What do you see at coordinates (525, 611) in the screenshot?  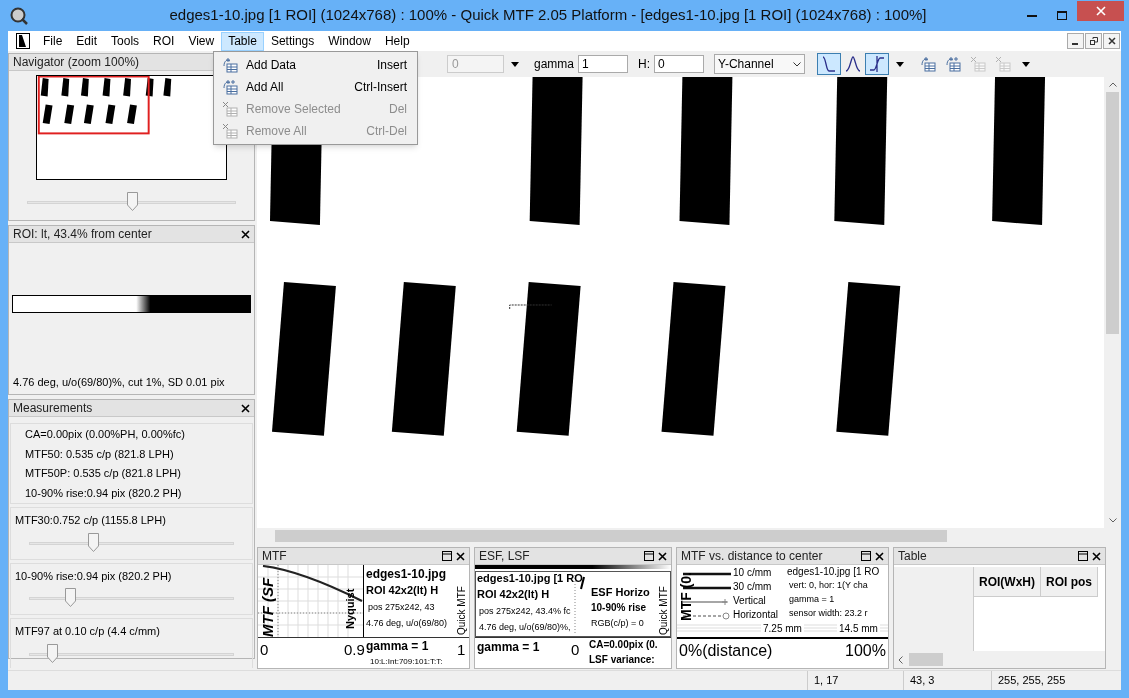 I see `plot-text: pos 275x242, 43.4% fc` at bounding box center [525, 611].